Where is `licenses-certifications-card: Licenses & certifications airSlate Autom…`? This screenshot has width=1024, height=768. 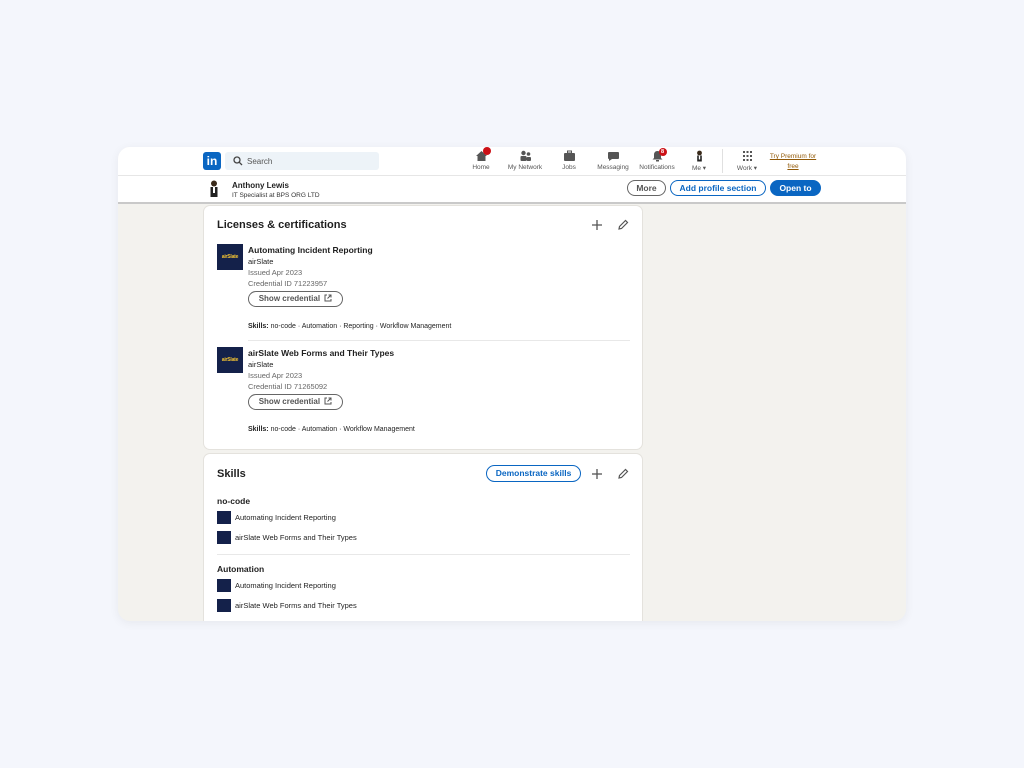 licenses-certifications-card: Licenses & certifications airSlate Autom… is located at coordinates (423, 327).